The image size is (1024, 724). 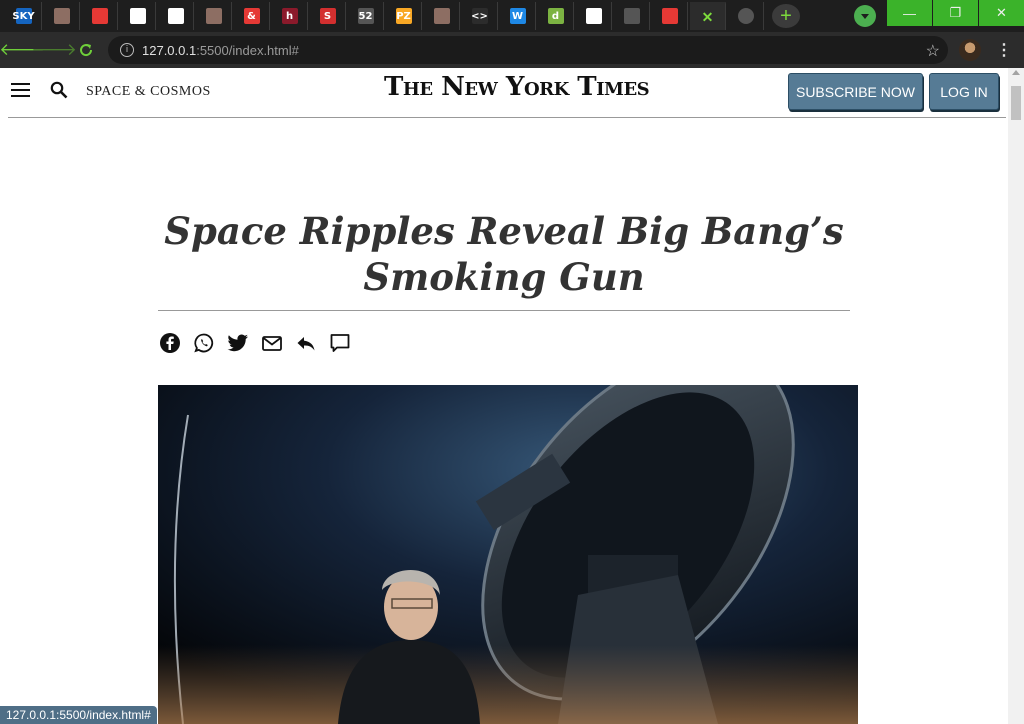 I want to click on comment-icon, so click(x=340, y=343).